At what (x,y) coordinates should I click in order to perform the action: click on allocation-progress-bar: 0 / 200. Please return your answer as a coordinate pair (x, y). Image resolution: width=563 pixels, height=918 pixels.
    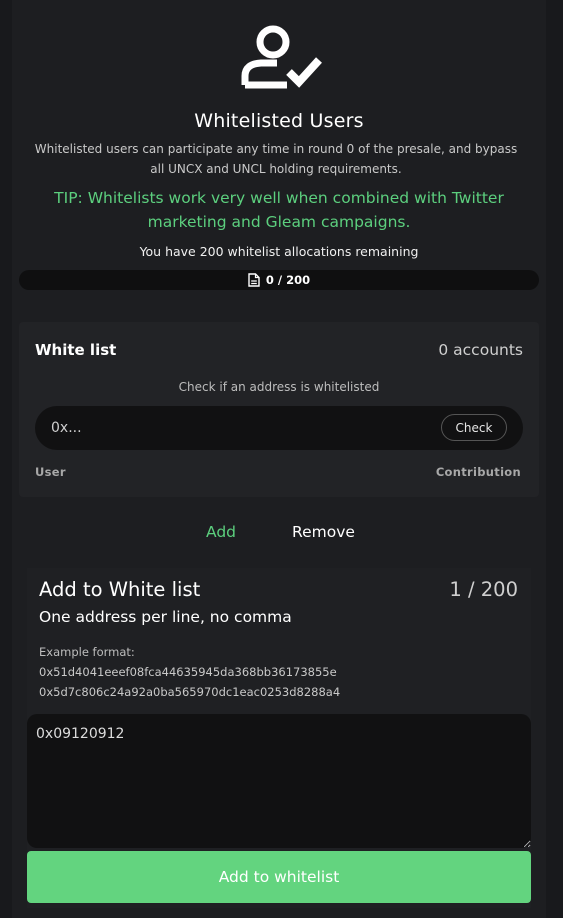
    Looking at the image, I should click on (279, 280).